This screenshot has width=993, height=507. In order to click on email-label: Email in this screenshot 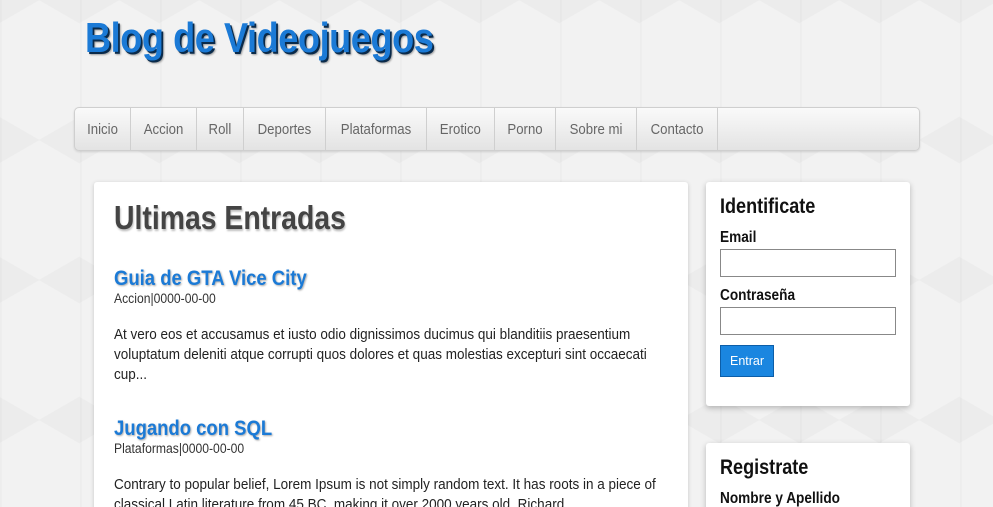, I will do `click(738, 238)`.